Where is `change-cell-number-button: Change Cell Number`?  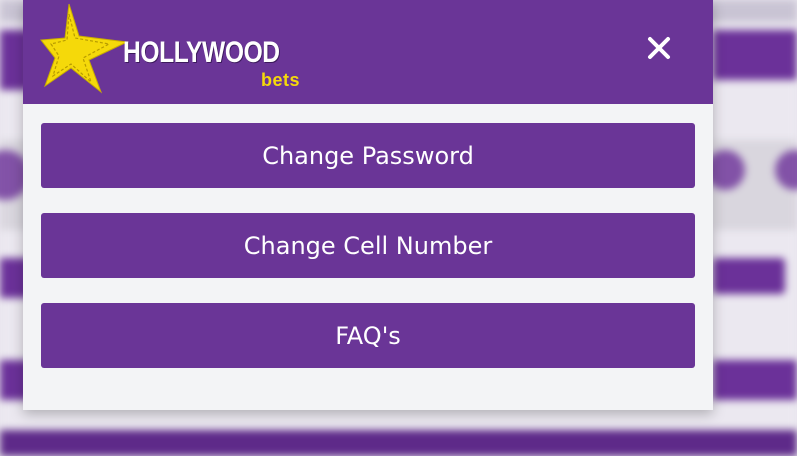 change-cell-number-button: Change Cell Number is located at coordinates (368, 245).